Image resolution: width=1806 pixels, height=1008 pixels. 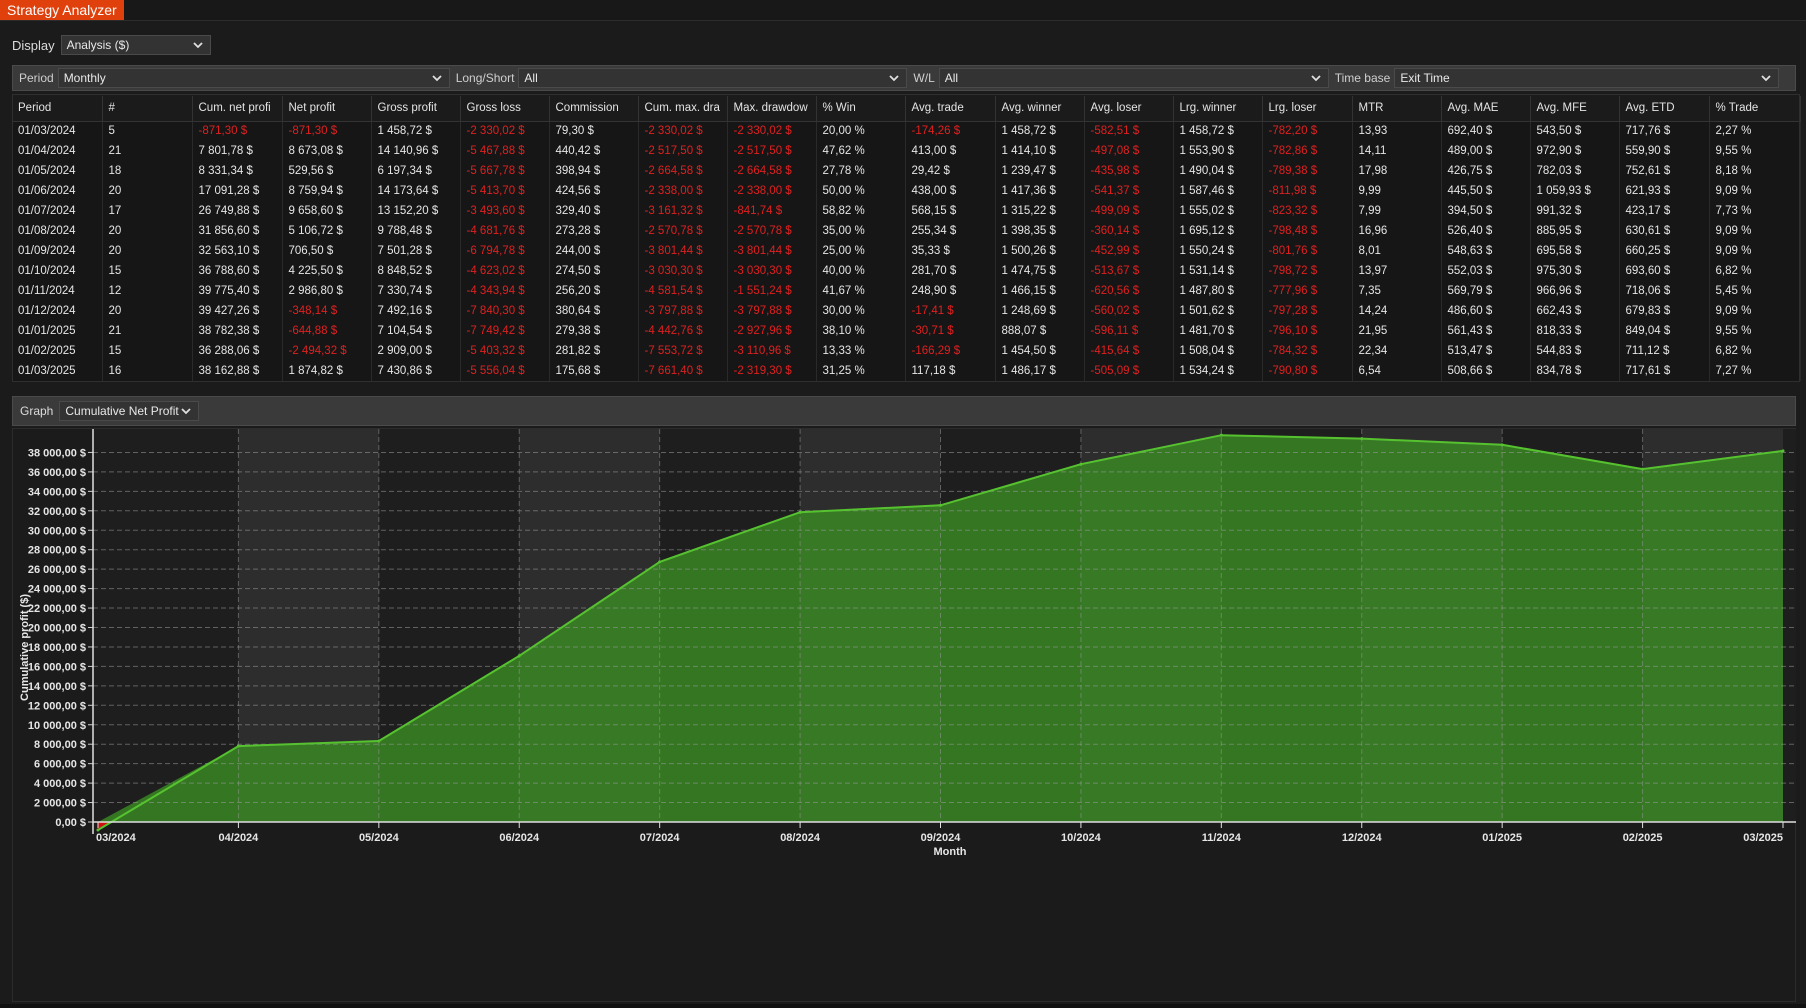 What do you see at coordinates (1575, 171) in the screenshot?
I see `table-cell: 782,03 $` at bounding box center [1575, 171].